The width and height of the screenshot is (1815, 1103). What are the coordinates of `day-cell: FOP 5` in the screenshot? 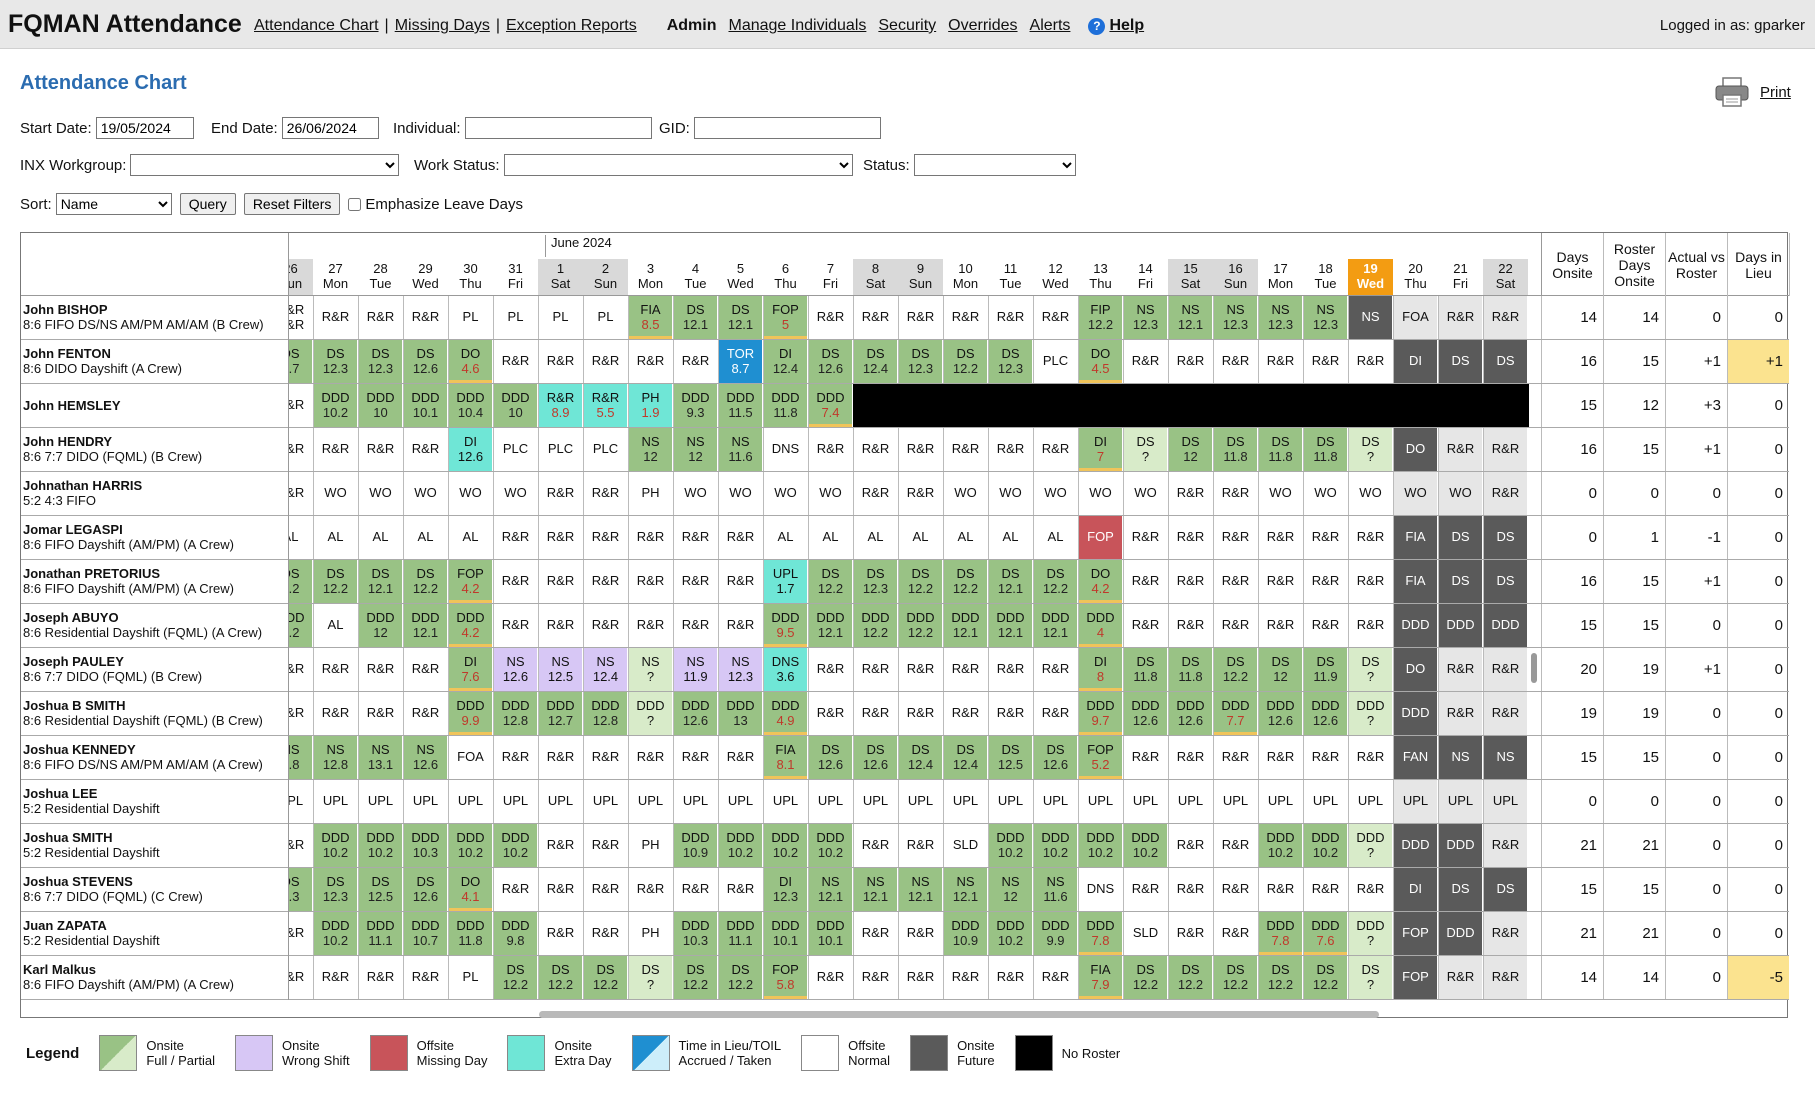 It's located at (785, 317).